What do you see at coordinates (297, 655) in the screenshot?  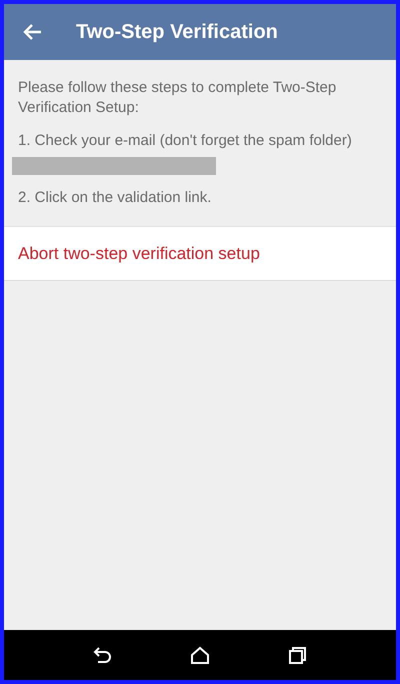 I see `recents-icon` at bounding box center [297, 655].